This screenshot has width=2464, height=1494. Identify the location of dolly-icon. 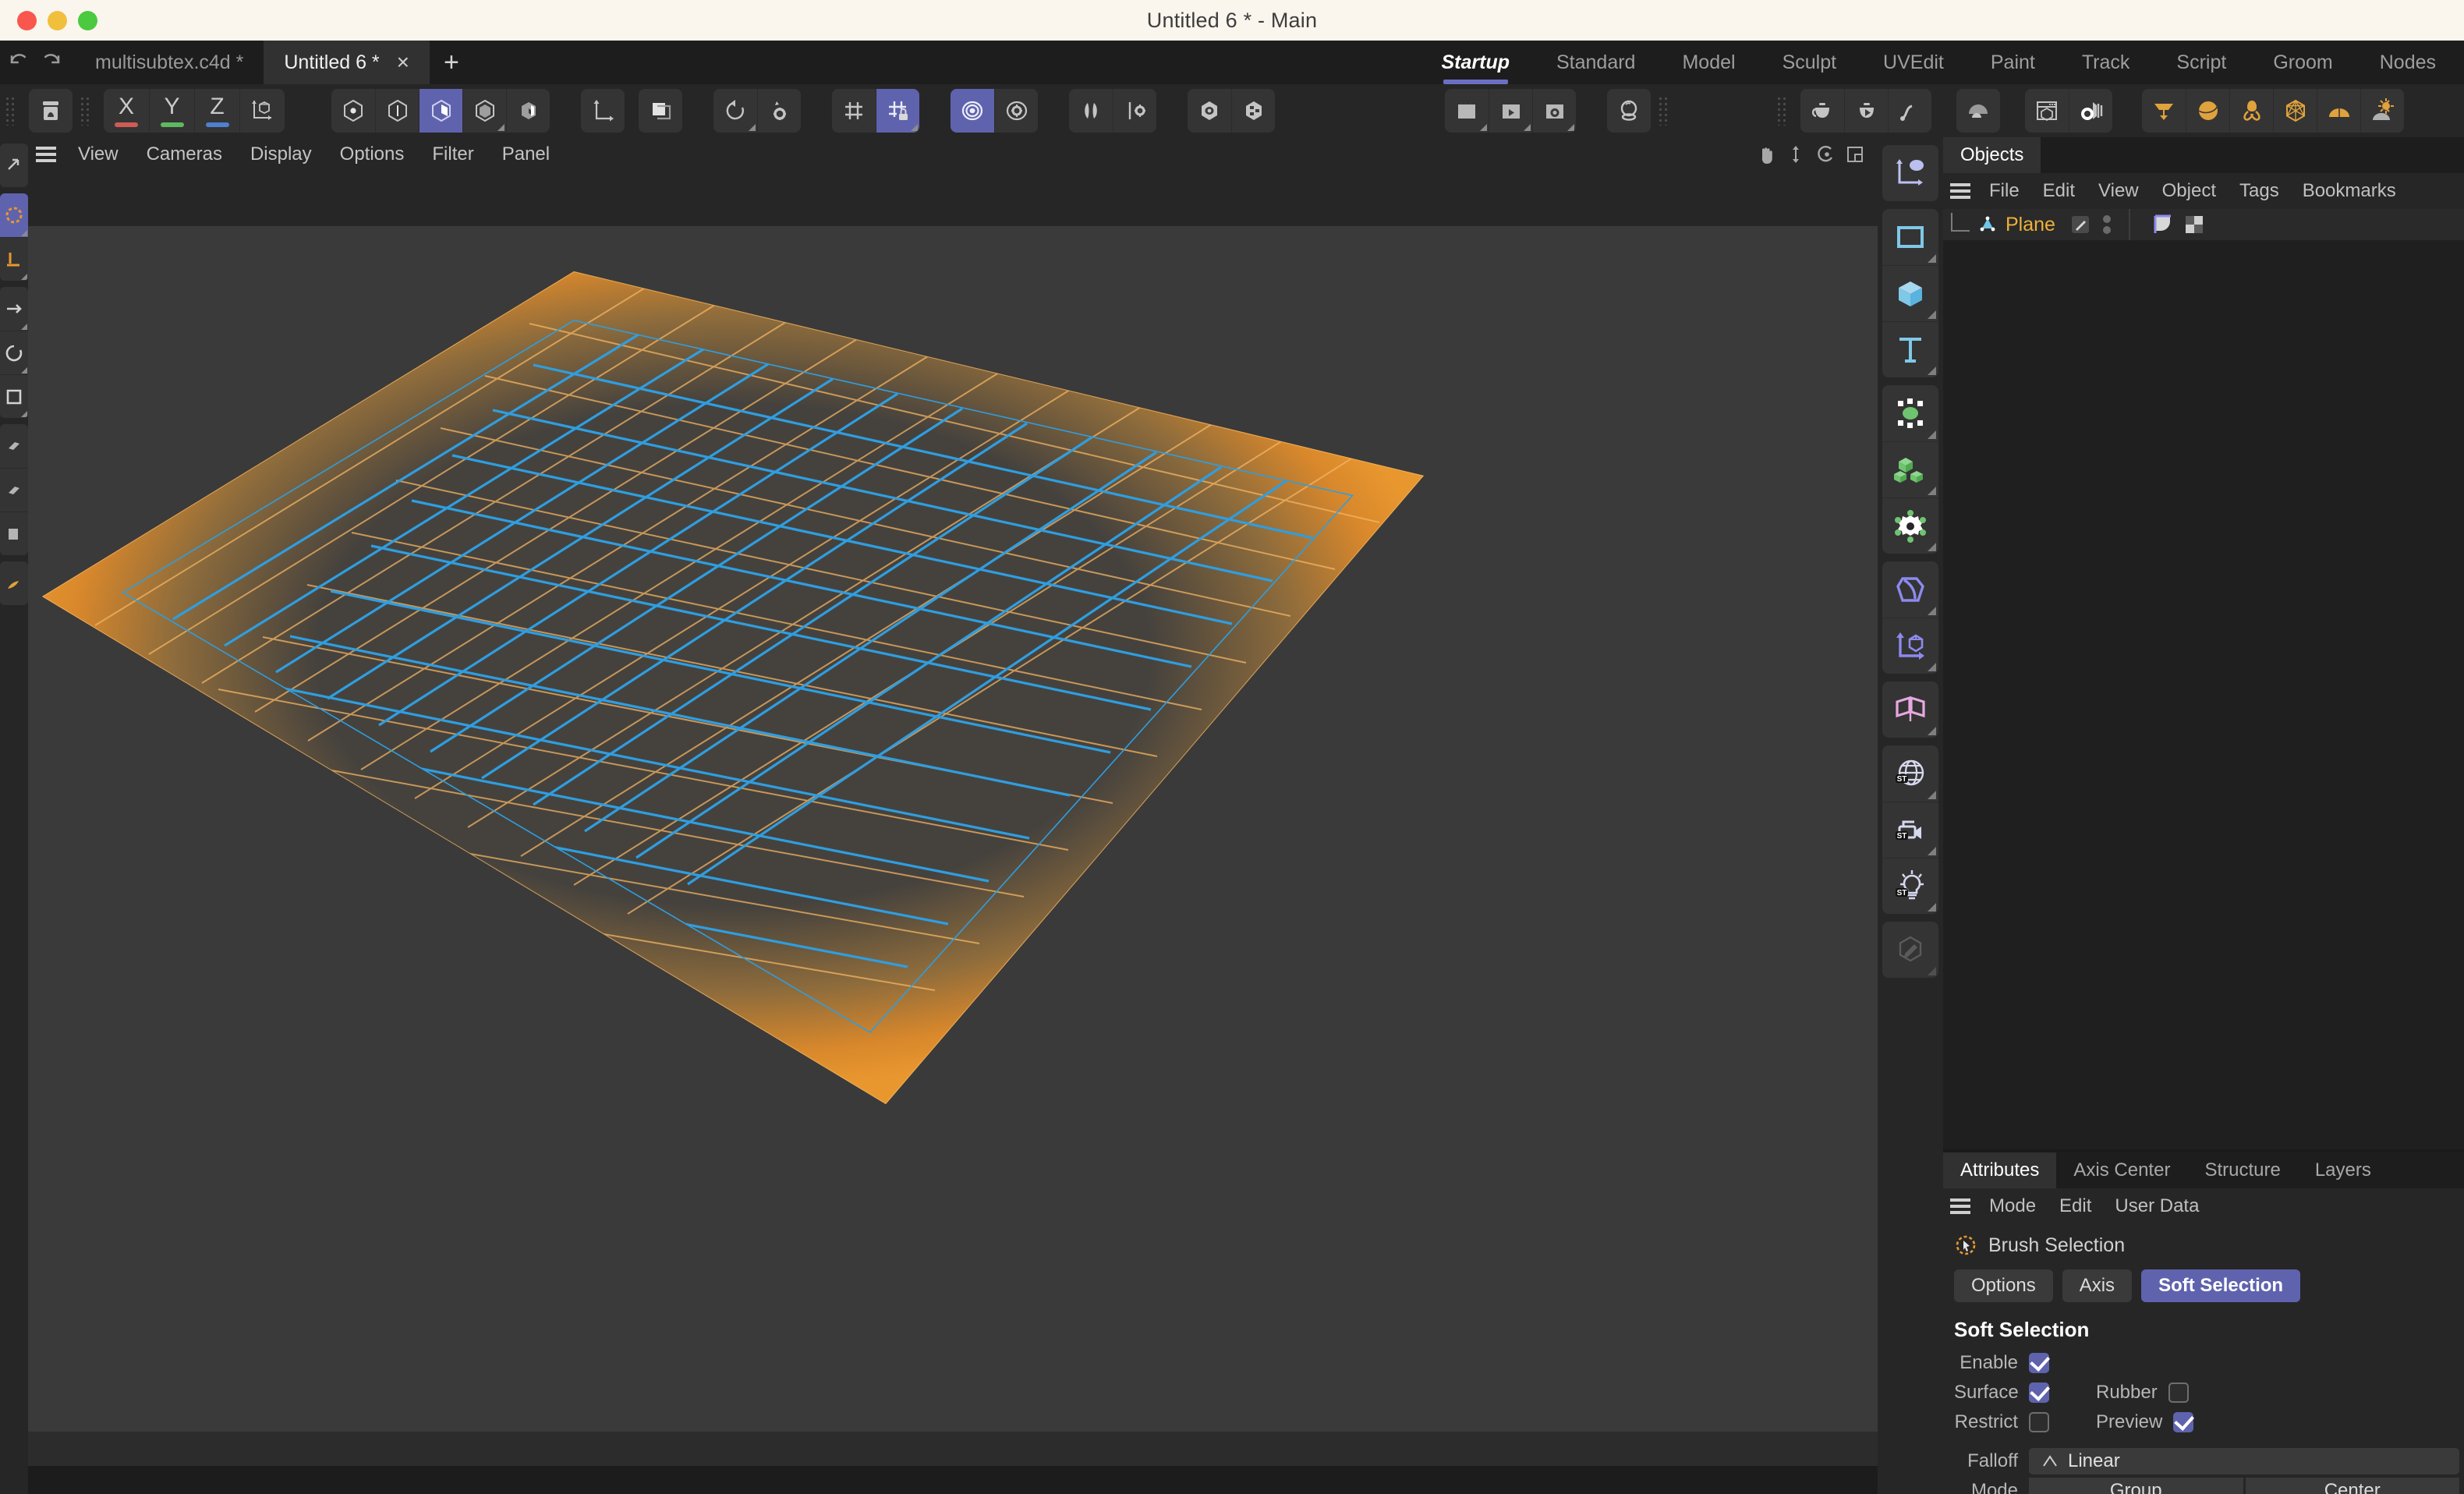
(1795, 154).